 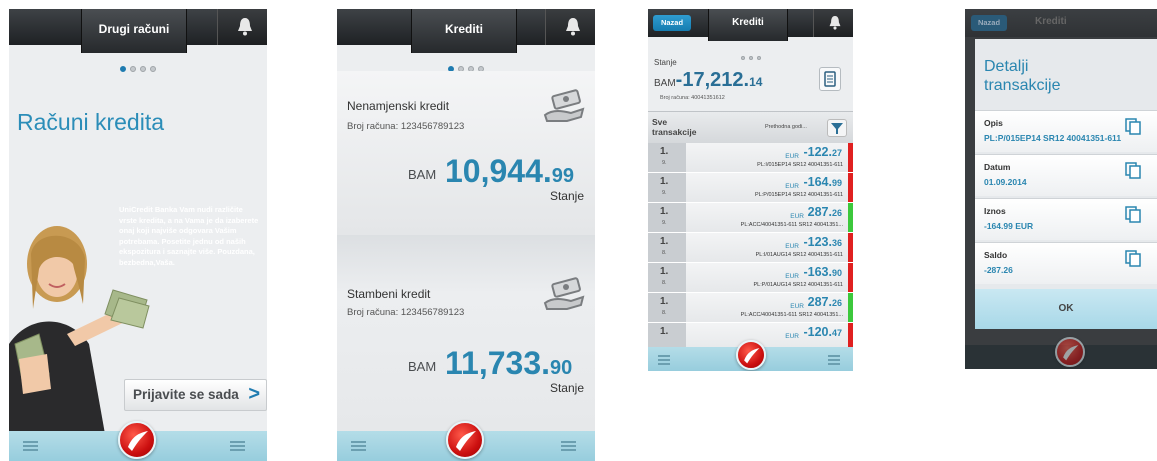 I want to click on money-hand-icon, so click(x=564, y=293).